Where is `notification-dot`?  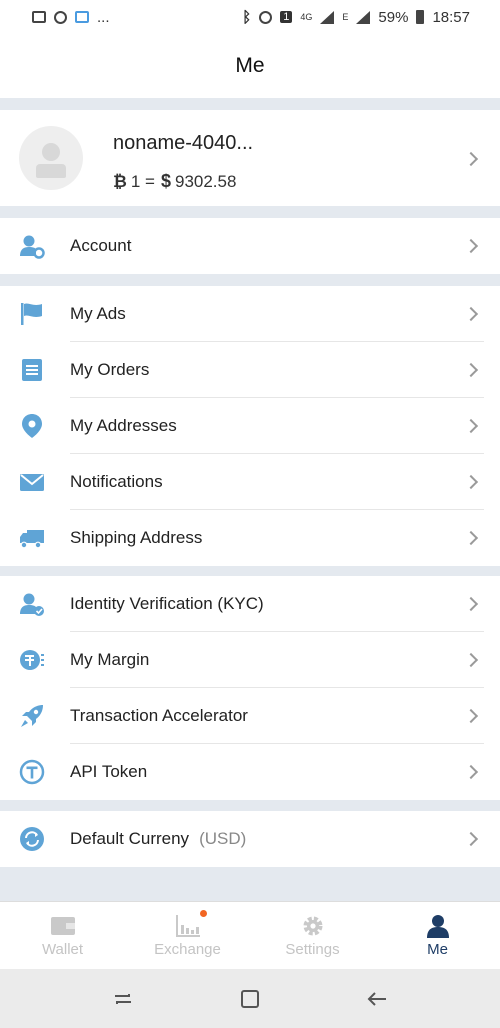 notification-dot is located at coordinates (203, 913).